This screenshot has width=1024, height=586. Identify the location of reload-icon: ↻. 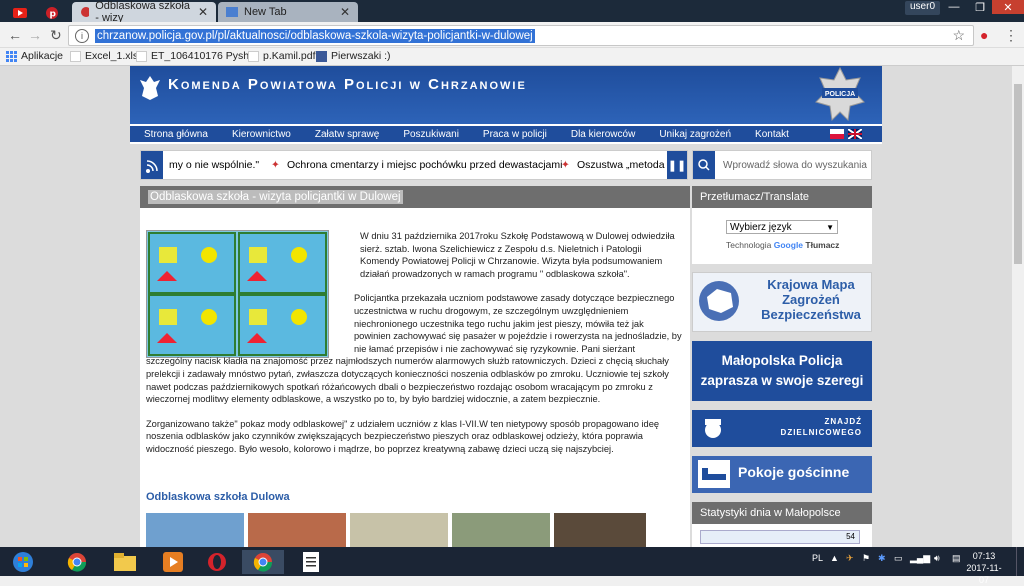
(56, 35).